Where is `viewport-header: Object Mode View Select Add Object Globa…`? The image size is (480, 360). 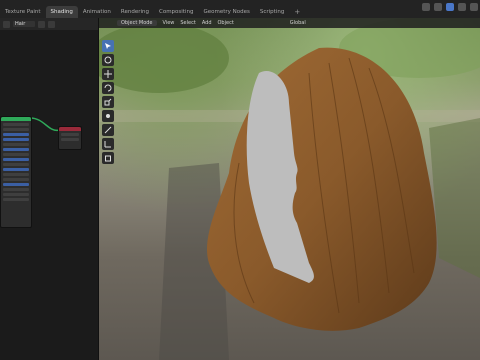 viewport-header: Object Mode View Select Add Object Globa… is located at coordinates (289, 23).